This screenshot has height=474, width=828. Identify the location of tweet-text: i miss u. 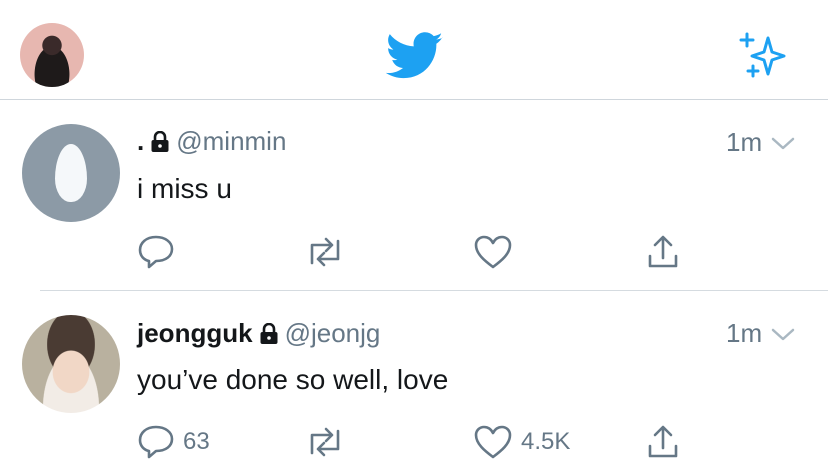
(184, 188).